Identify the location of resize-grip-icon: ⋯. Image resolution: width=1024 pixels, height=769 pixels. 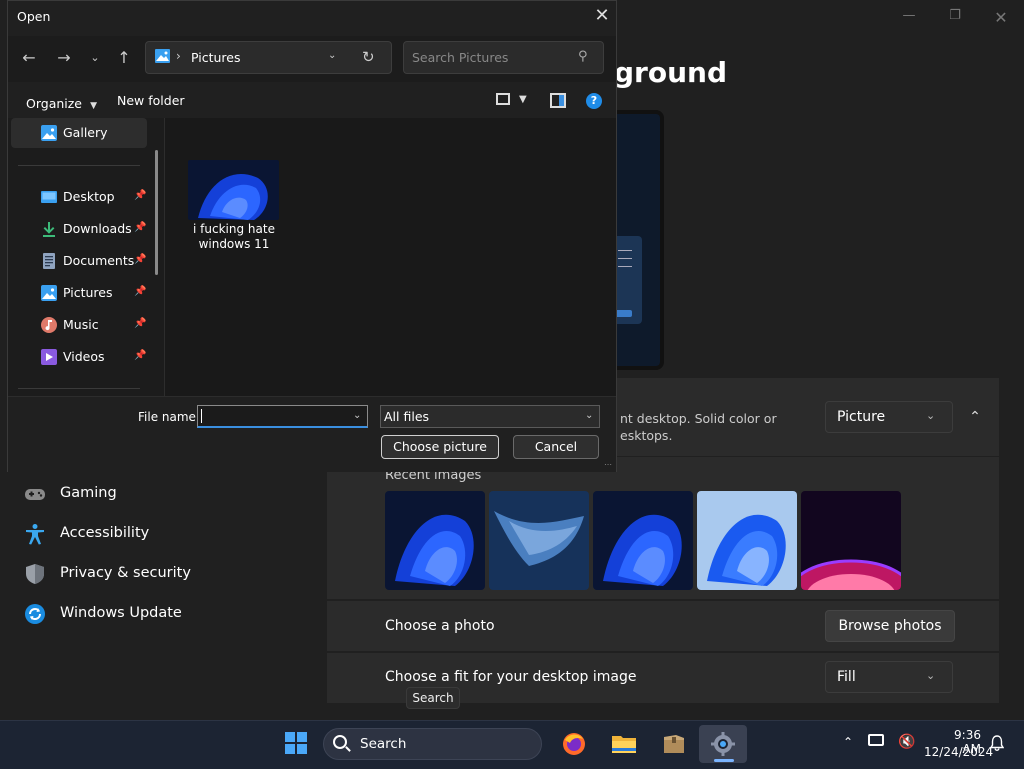
(608, 464).